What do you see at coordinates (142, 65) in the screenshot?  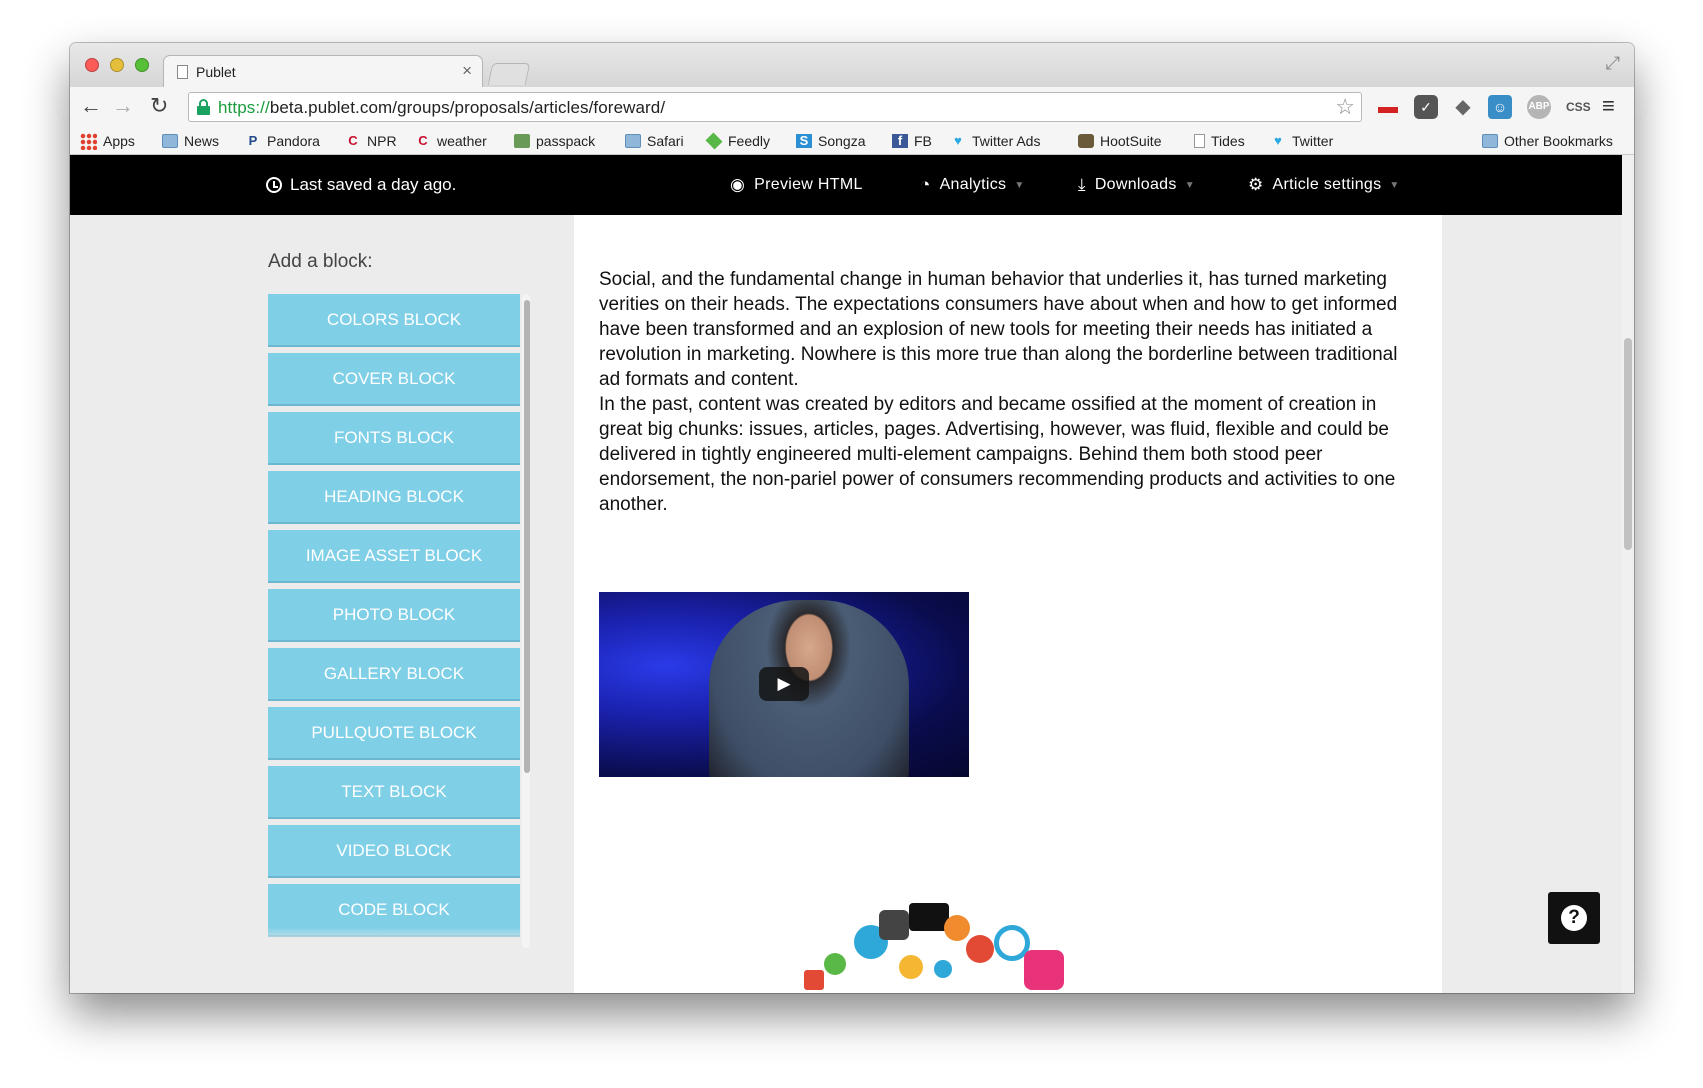 I see `window-maximize-button` at bounding box center [142, 65].